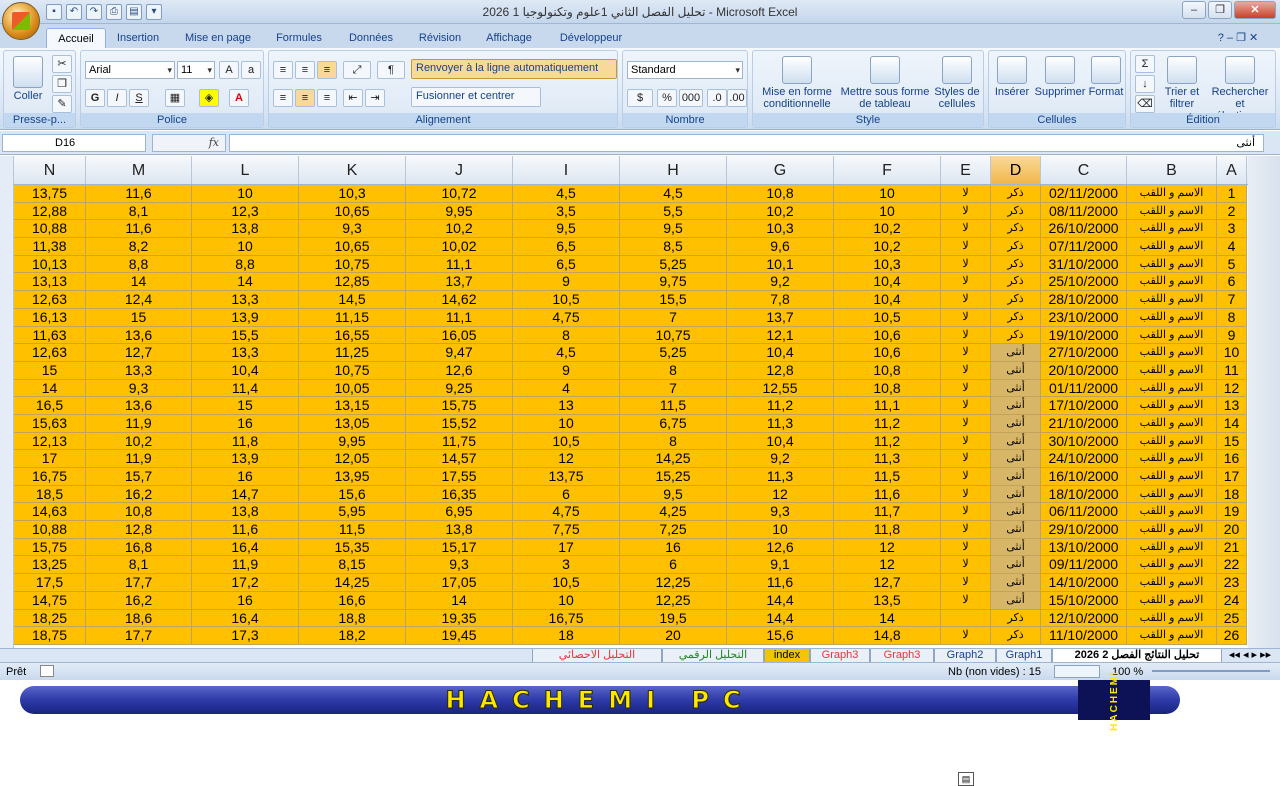  Describe the element at coordinates (780, 194) in the screenshot. I see `cell-g7: 10,8` at that location.